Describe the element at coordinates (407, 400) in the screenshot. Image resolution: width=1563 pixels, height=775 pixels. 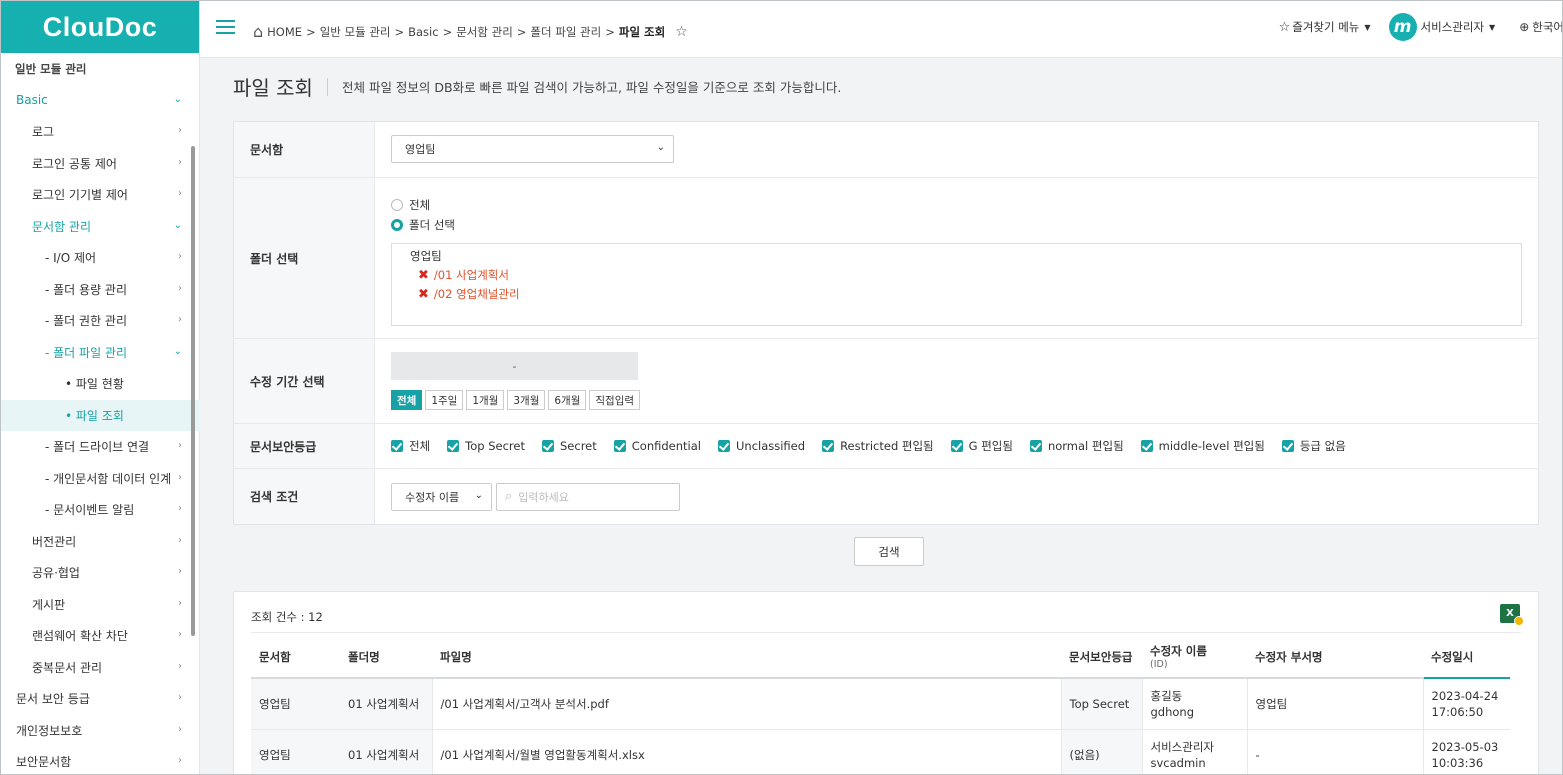
I see `period-button: 전체` at that location.